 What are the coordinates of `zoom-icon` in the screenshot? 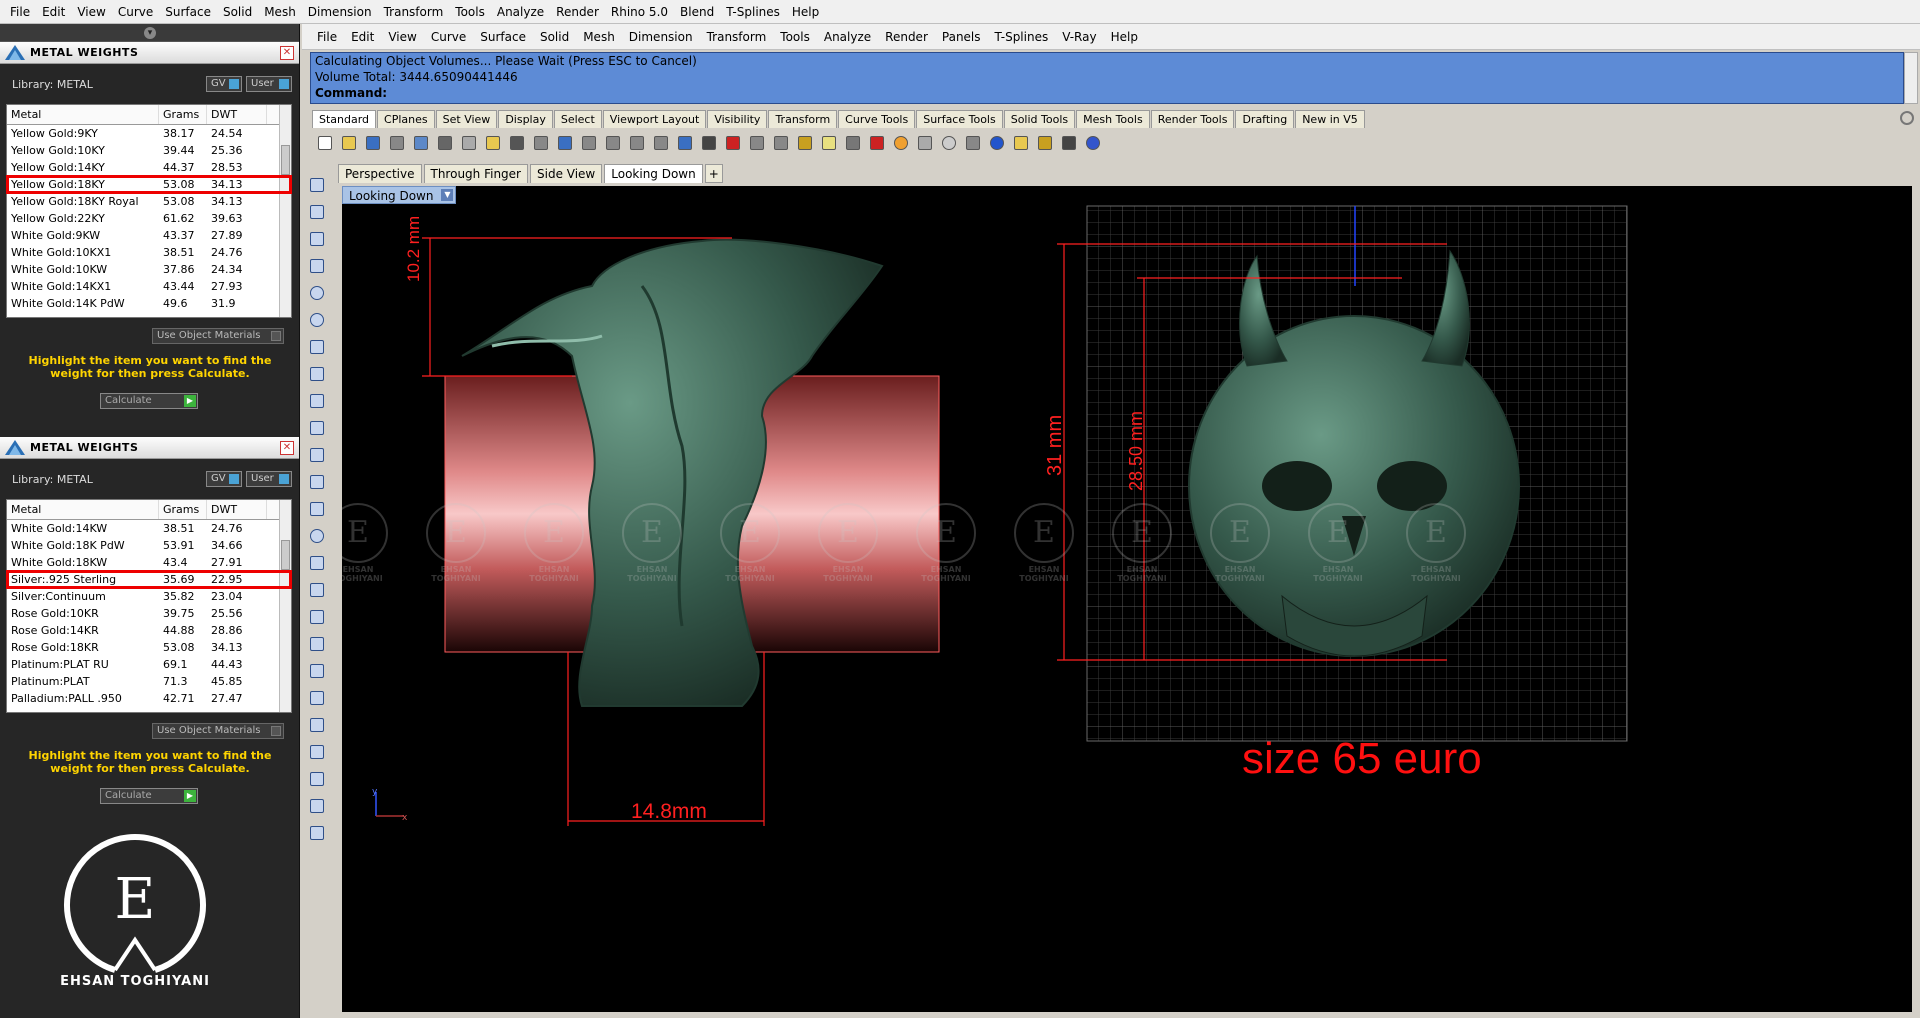 It's located at (589, 143).